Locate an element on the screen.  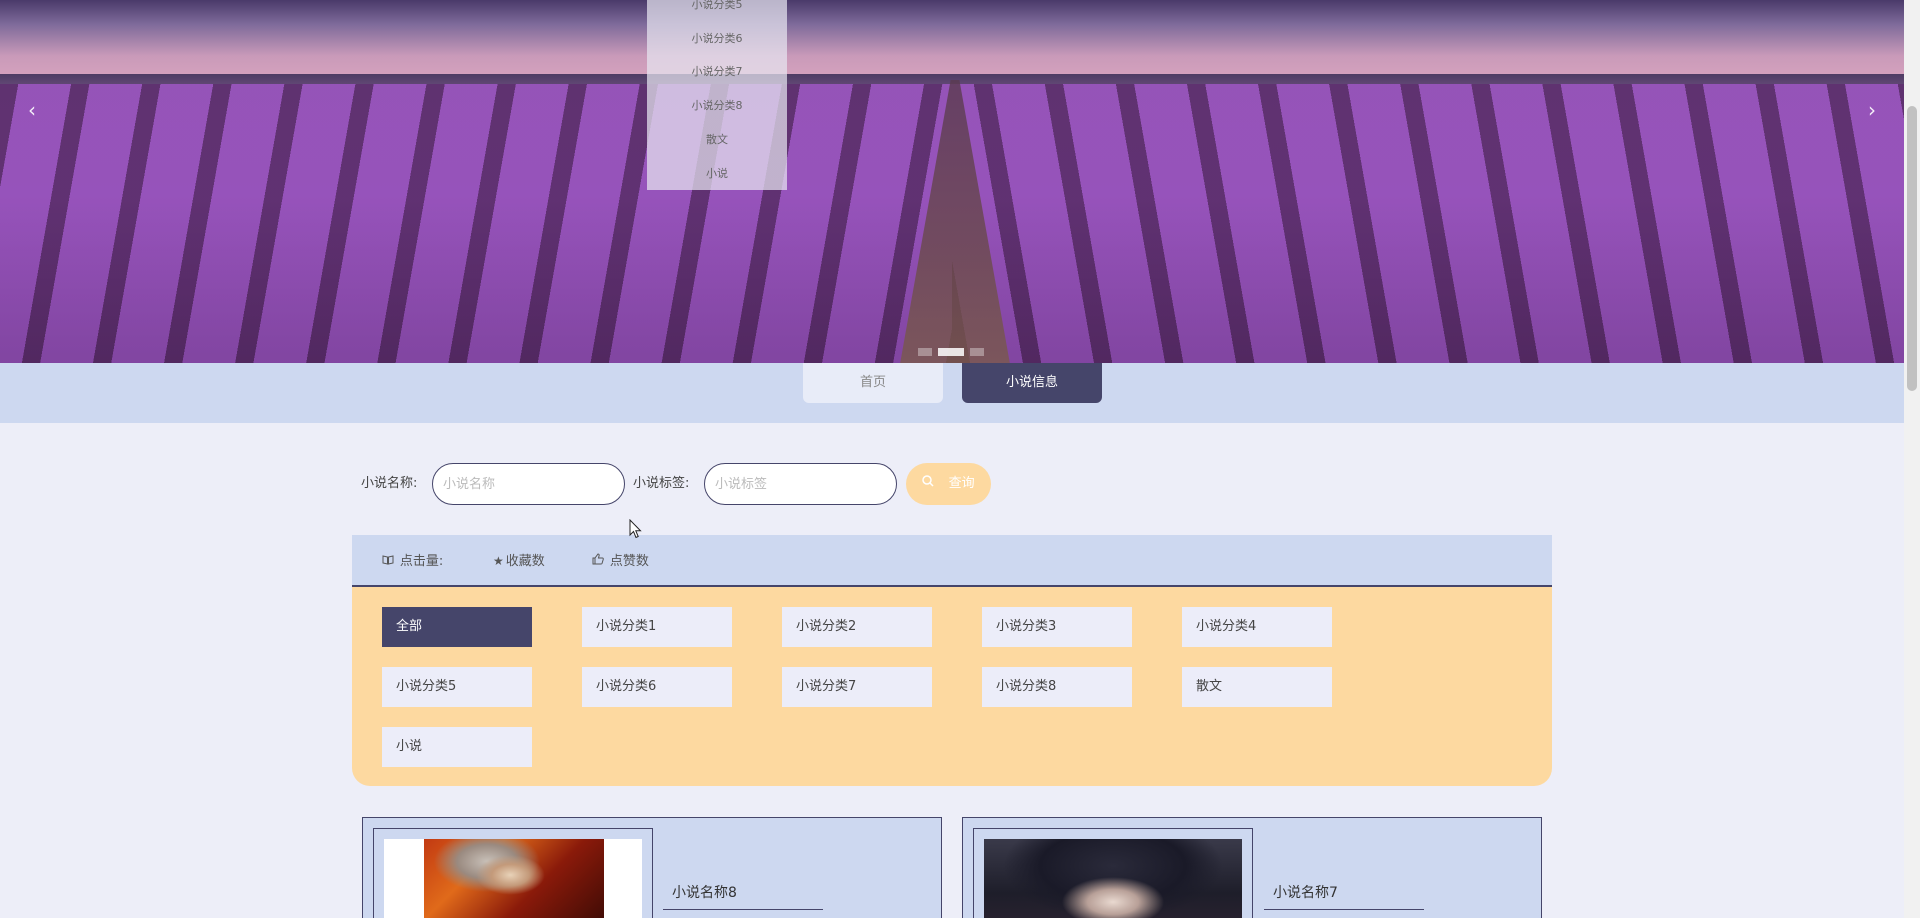
dropdown-item: 小说分类6 is located at coordinates (717, 39).